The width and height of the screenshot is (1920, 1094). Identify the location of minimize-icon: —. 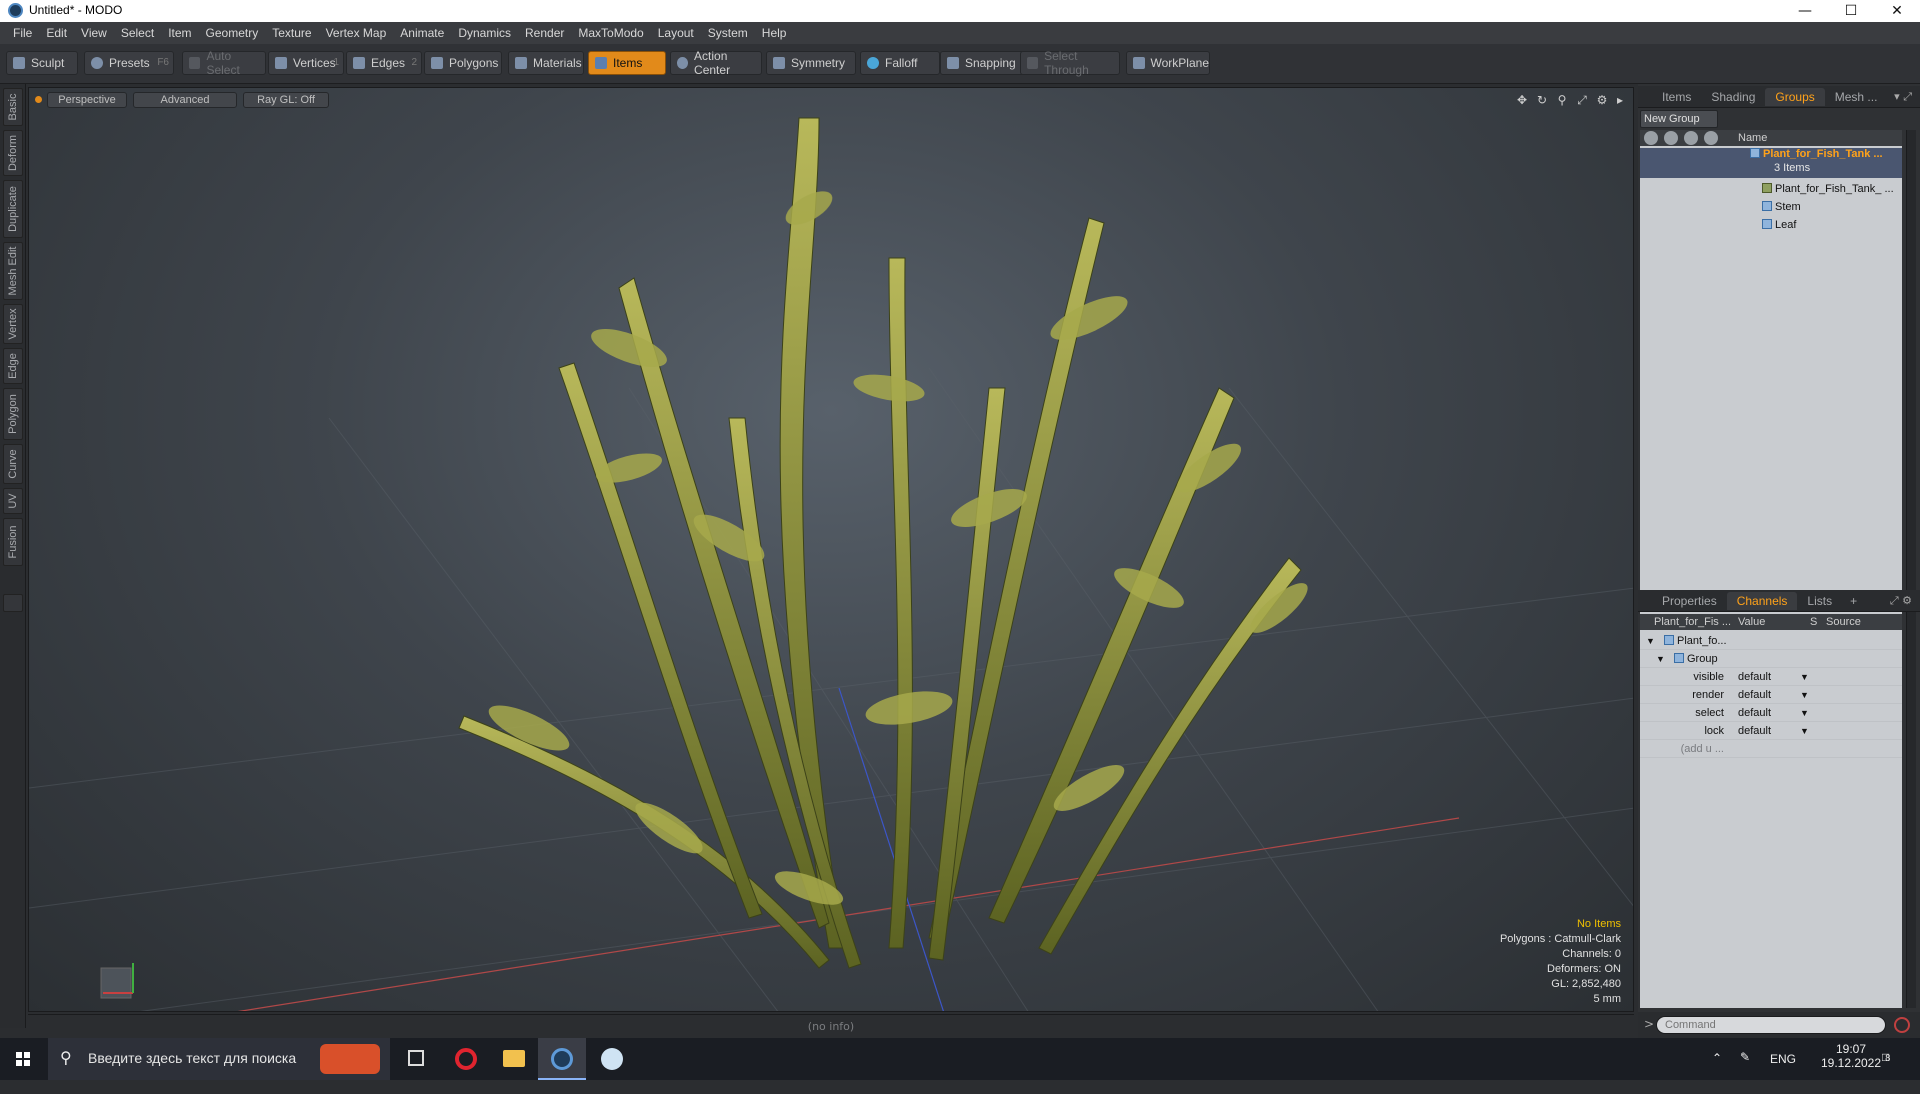
(1805, 11).